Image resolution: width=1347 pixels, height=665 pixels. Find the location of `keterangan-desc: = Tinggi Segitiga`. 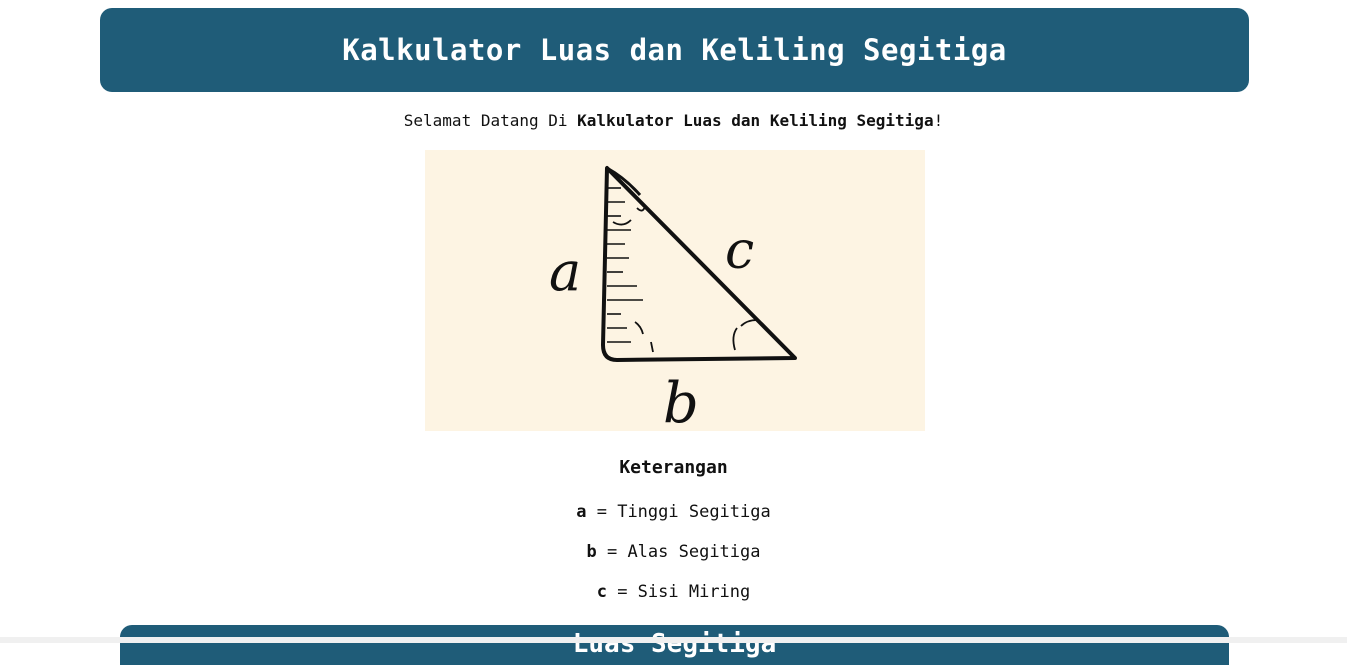

keterangan-desc: = Tinggi Segitiga is located at coordinates (678, 512).